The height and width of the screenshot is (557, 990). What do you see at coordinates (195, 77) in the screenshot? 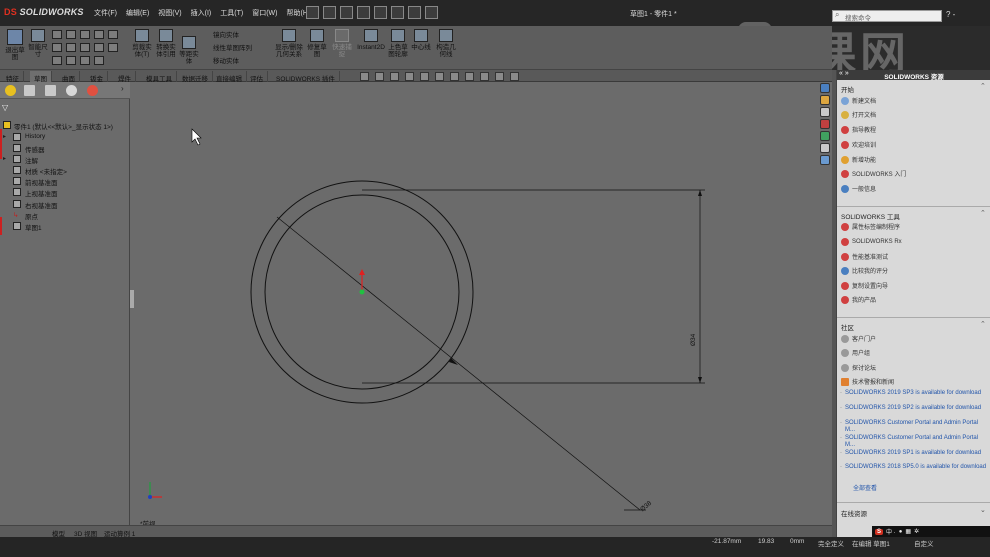
I see `tab-data-migration: 数据迁移` at bounding box center [195, 77].